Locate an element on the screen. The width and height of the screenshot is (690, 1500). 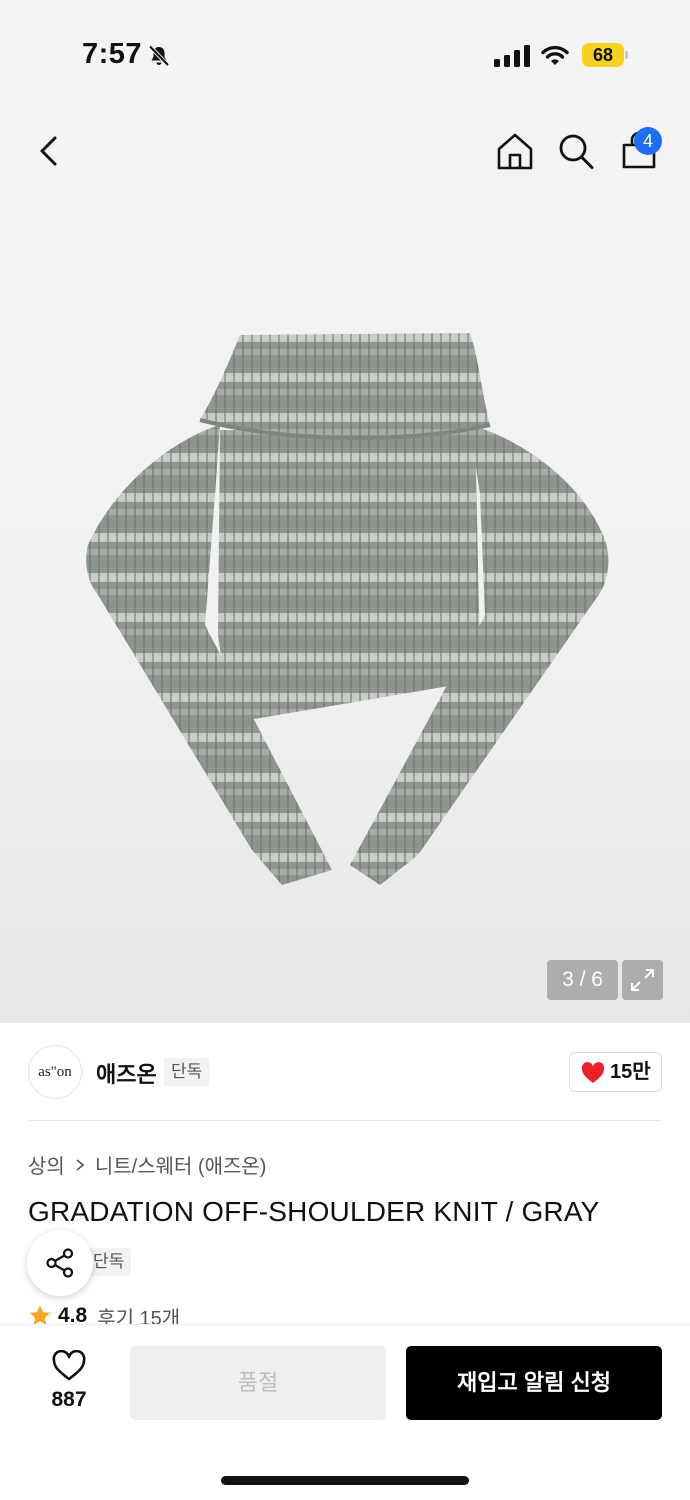
heart-outline-icon is located at coordinates (69, 1366).